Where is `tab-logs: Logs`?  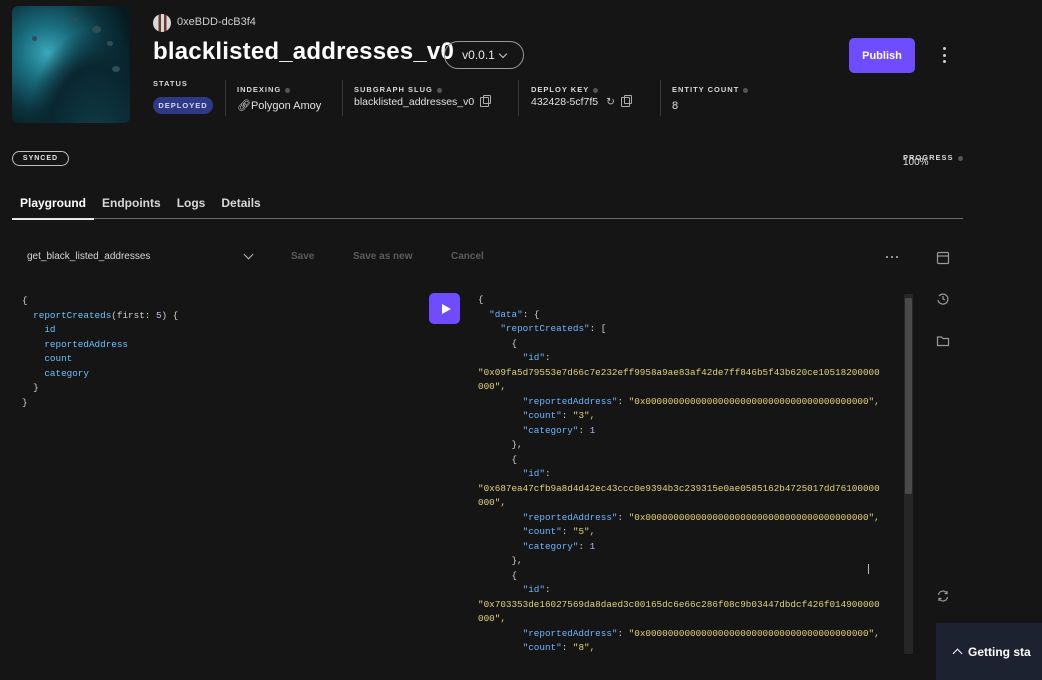
tab-logs: Logs is located at coordinates (191, 205).